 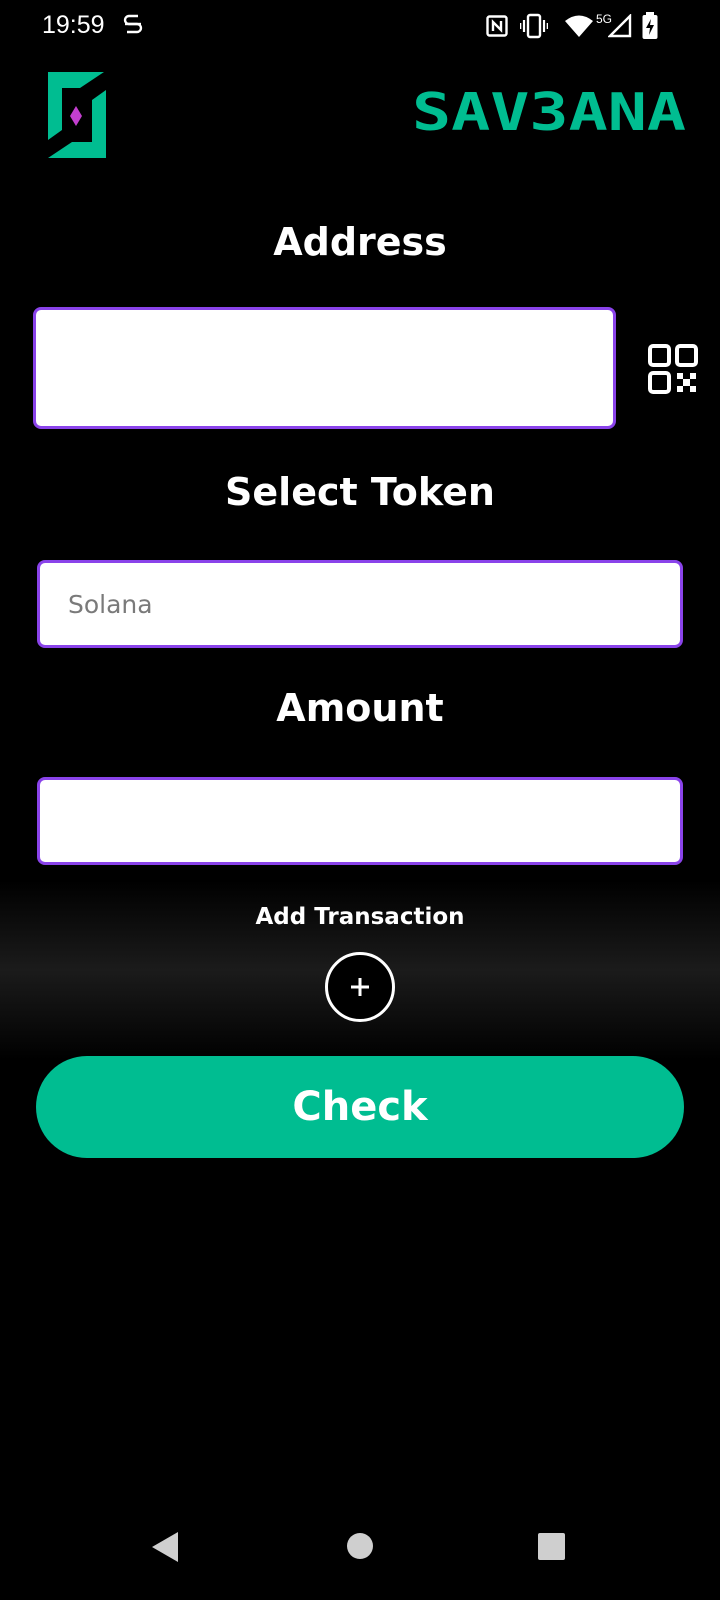 I want to click on plus-icon, so click(x=360, y=987).